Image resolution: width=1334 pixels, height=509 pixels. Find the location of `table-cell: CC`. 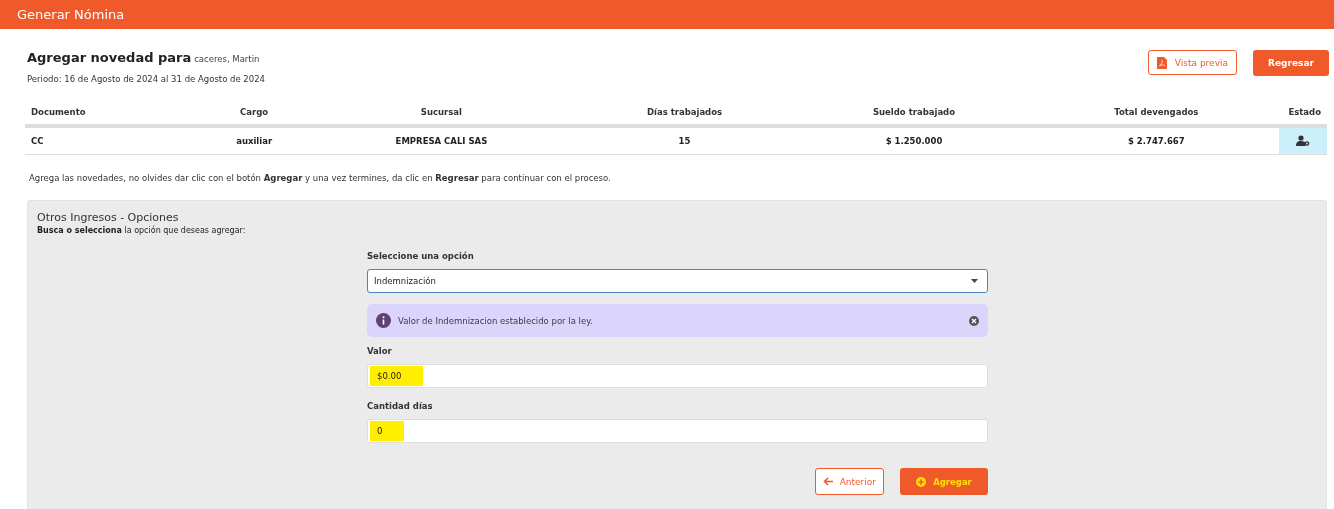

table-cell: CC is located at coordinates (37, 141).